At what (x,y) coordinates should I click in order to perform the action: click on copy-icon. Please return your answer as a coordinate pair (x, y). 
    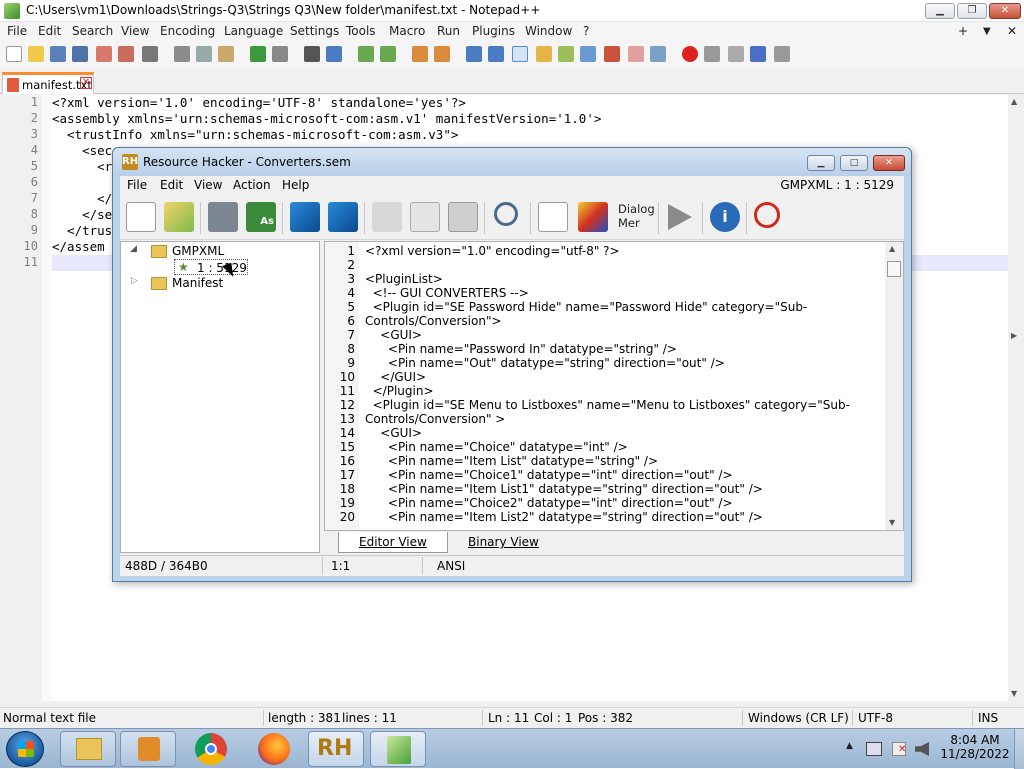
    Looking at the image, I should click on (204, 54).